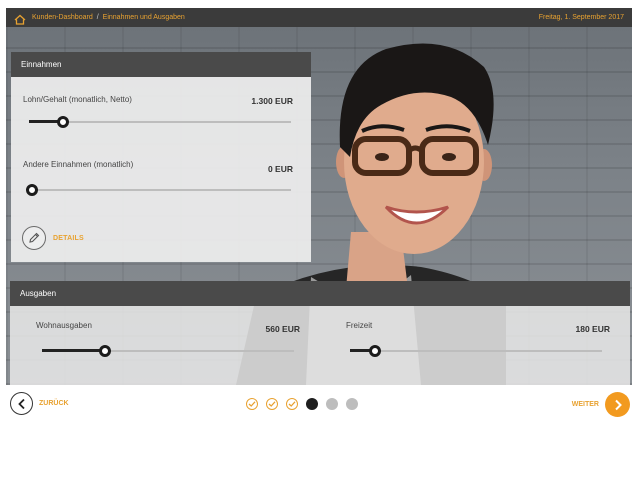  What do you see at coordinates (585, 404) in the screenshot?
I see `next-label: WEITER` at bounding box center [585, 404].